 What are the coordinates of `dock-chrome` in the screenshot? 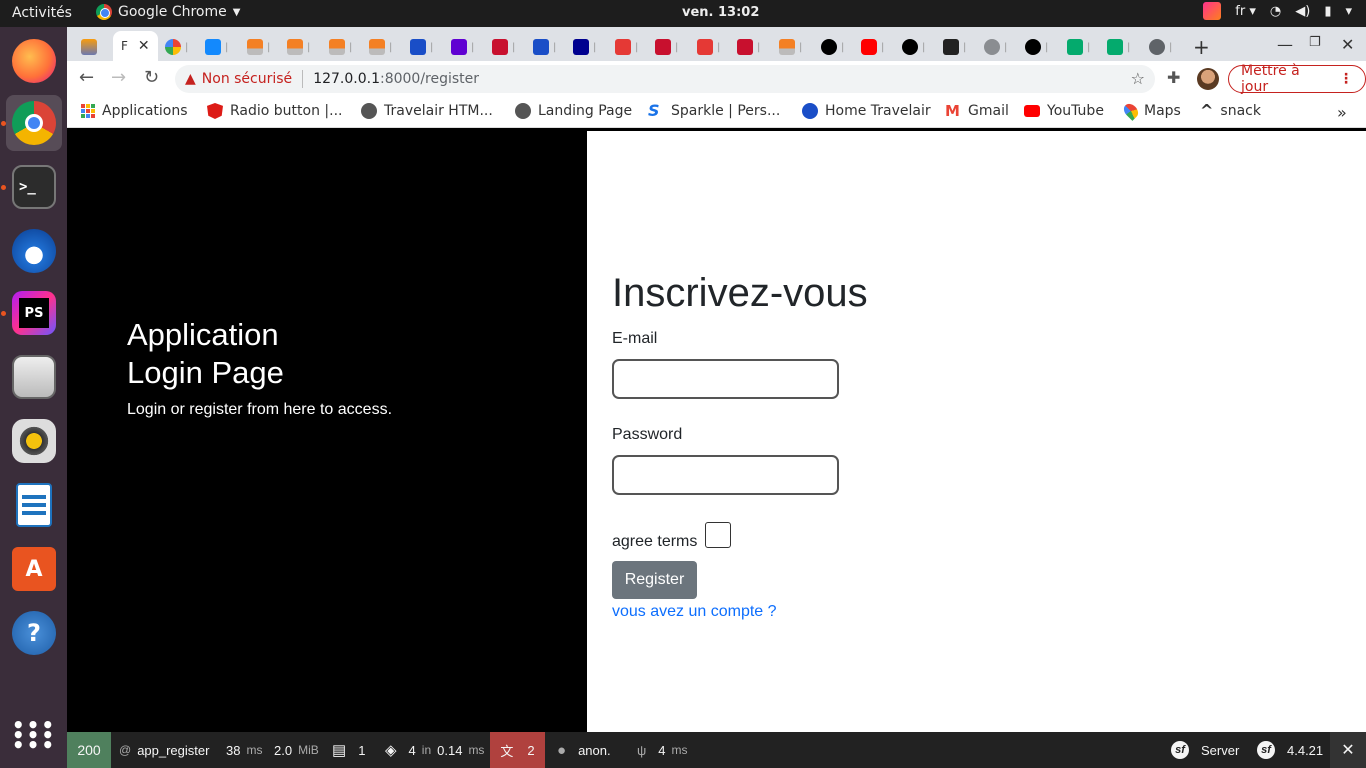 It's located at (34, 123).